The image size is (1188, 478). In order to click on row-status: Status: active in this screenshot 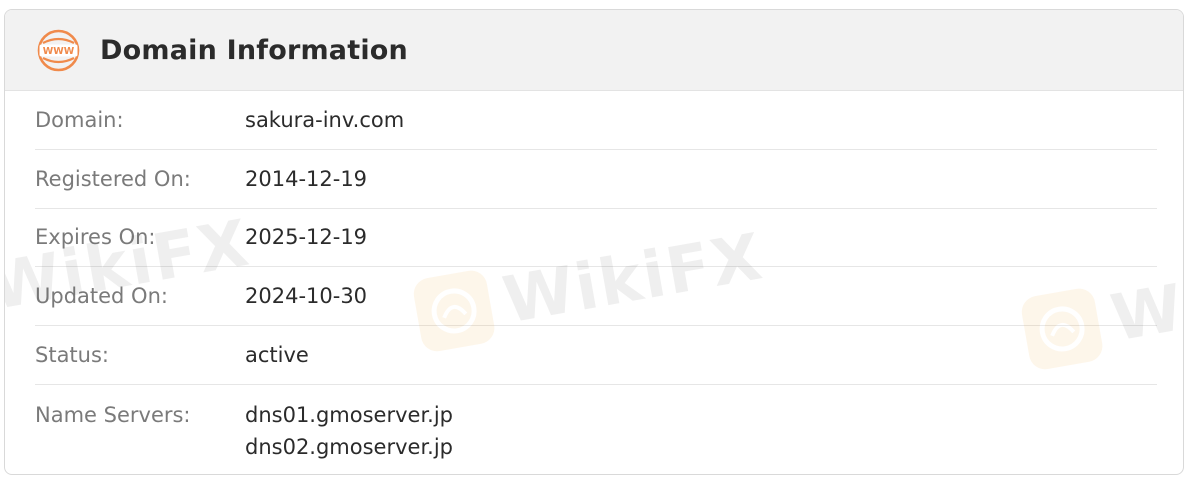, I will do `click(596, 355)`.